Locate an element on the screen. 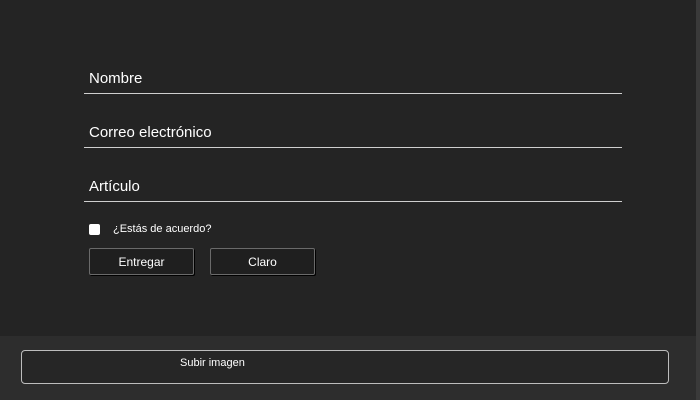 The width and height of the screenshot is (700, 400). email-field-container is located at coordinates (353, 132).